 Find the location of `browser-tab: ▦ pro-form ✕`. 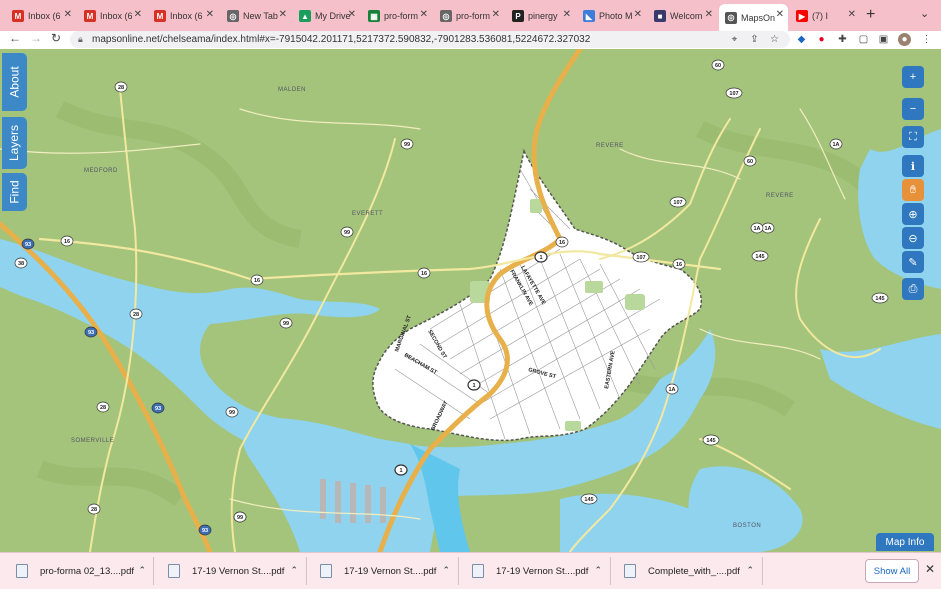

browser-tab: ▦ pro-form ✕ is located at coordinates (397, 16).